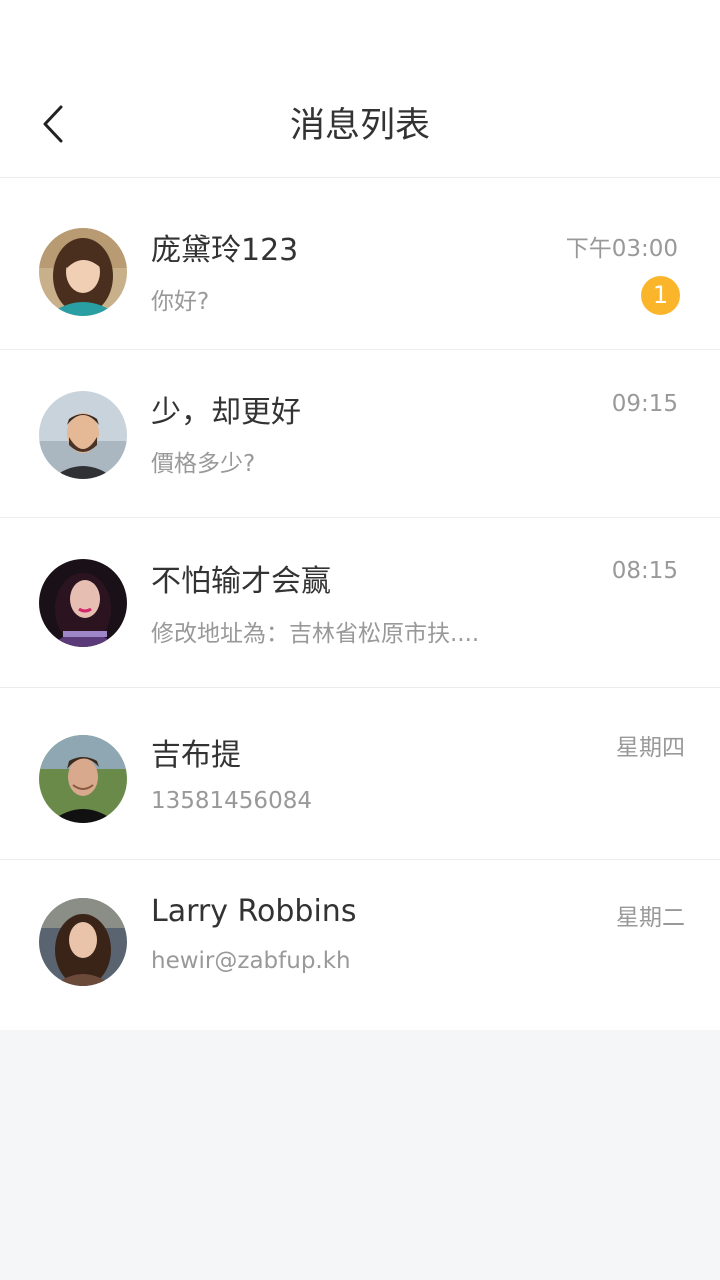  What do you see at coordinates (241, 581) in the screenshot?
I see `contact-name: 不怕输才会赢` at bounding box center [241, 581].